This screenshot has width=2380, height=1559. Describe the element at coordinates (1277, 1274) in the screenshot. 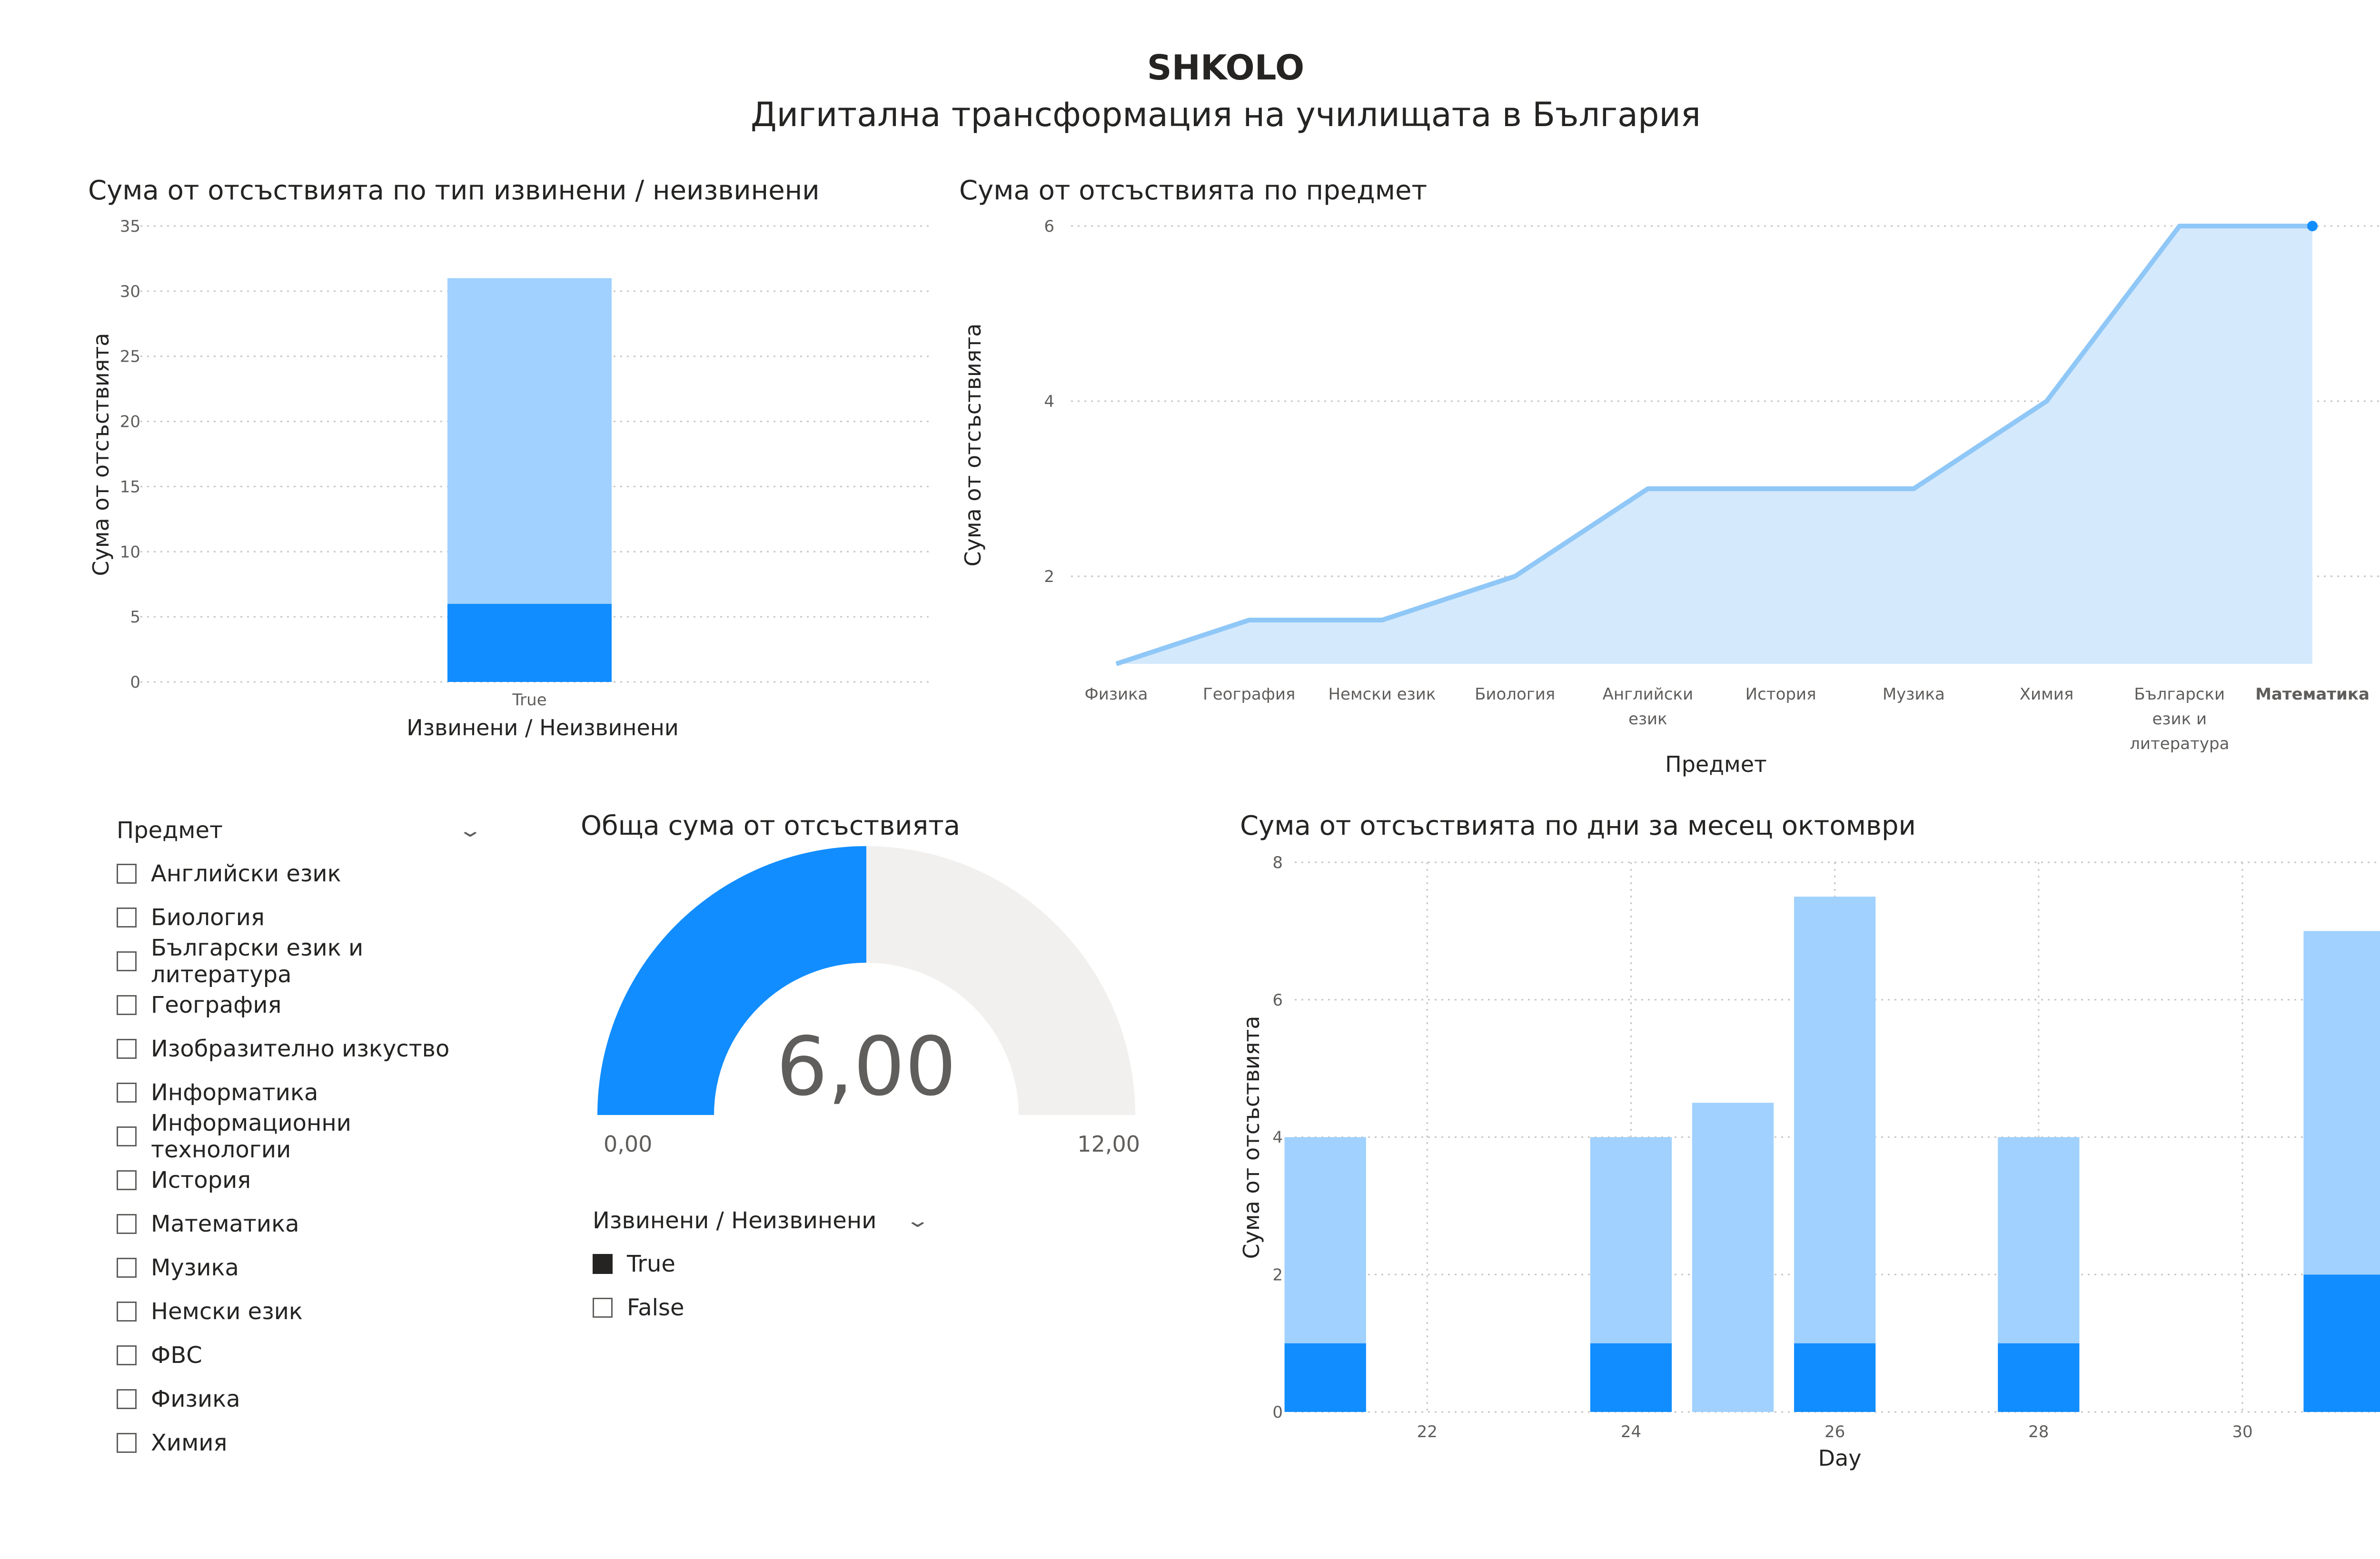

I see `y-tick-label: 2` at that location.